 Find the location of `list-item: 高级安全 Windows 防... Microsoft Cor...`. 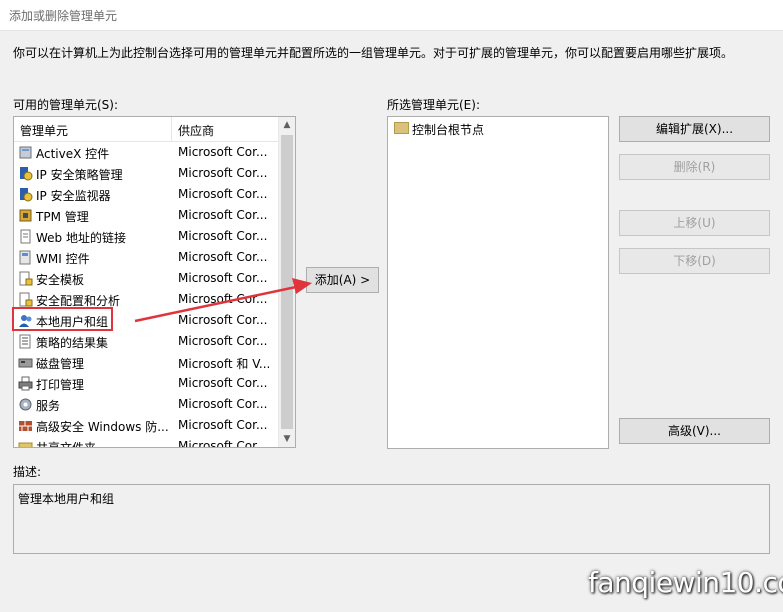

list-item: 高级安全 Windows 防... Microsoft Cor... is located at coordinates (147, 425).